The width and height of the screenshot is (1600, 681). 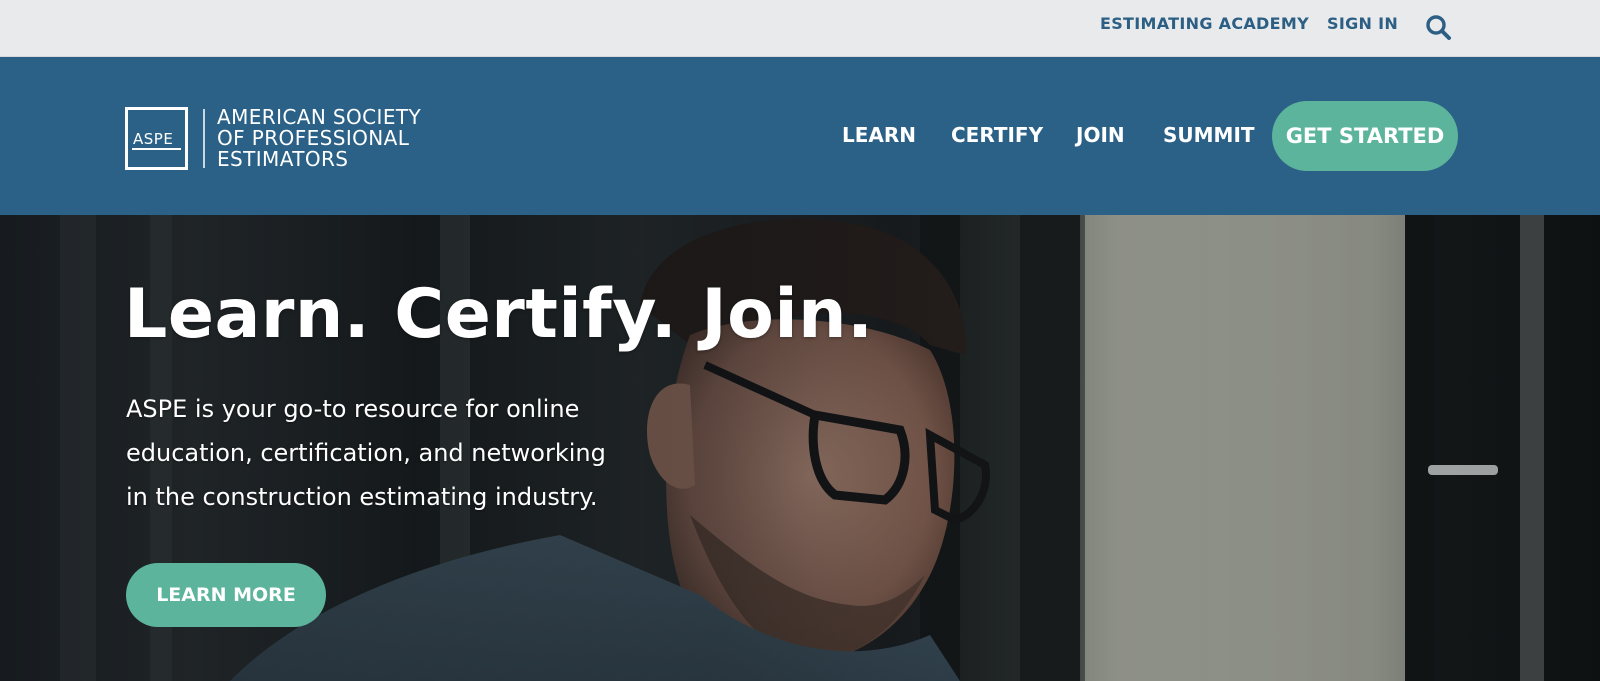 What do you see at coordinates (204, 138) in the screenshot?
I see `logo-divider` at bounding box center [204, 138].